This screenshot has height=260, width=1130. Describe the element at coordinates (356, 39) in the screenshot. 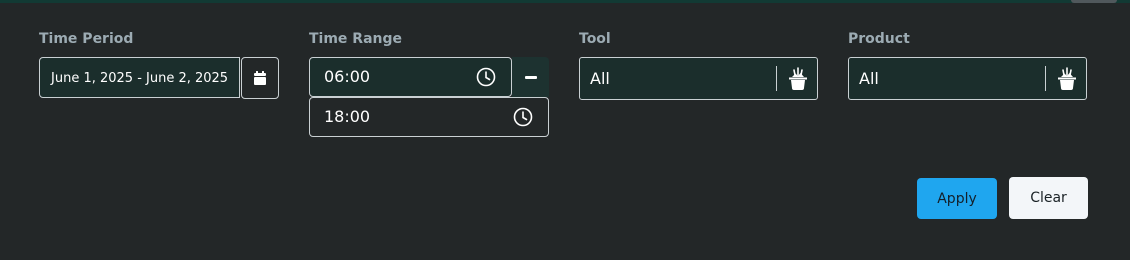

I see `time-range-label: Time Range` at that location.